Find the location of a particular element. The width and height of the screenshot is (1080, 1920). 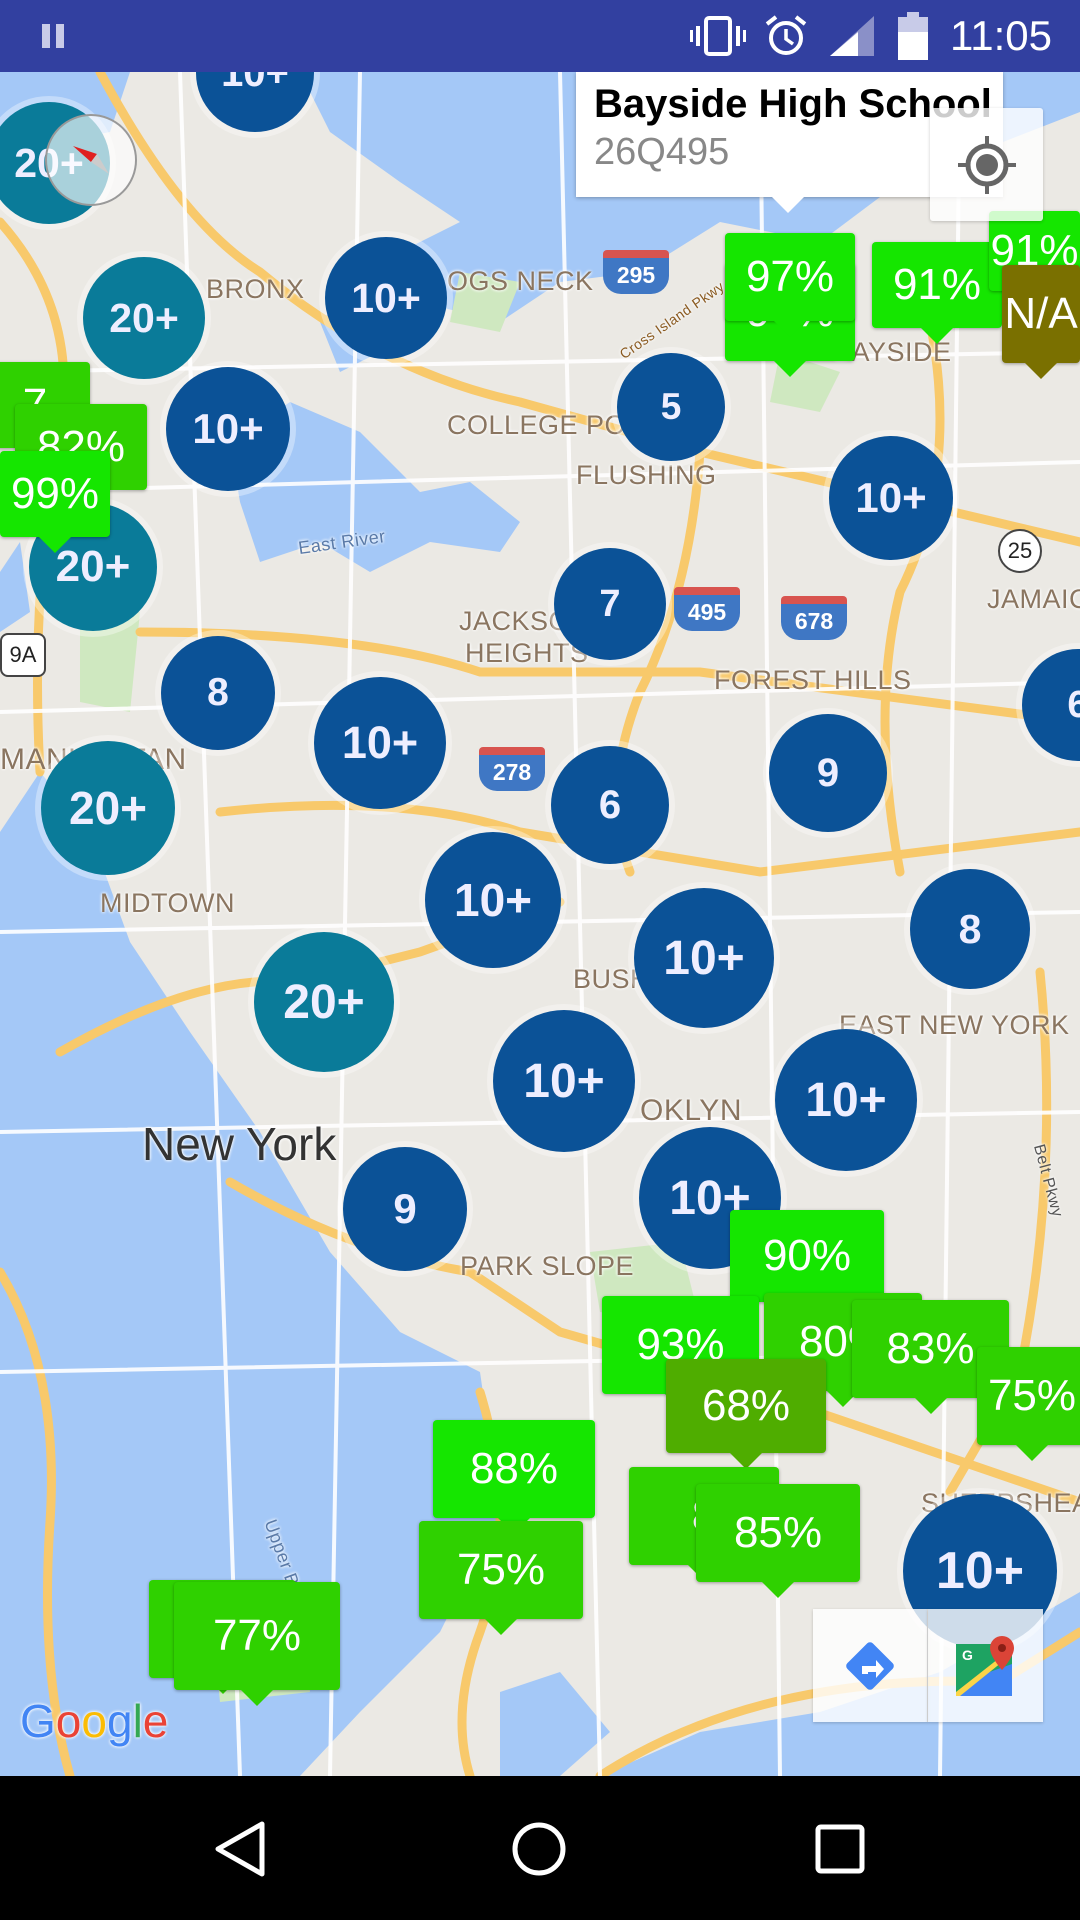

map-label-flushing: FLUSHING is located at coordinates (646, 475).